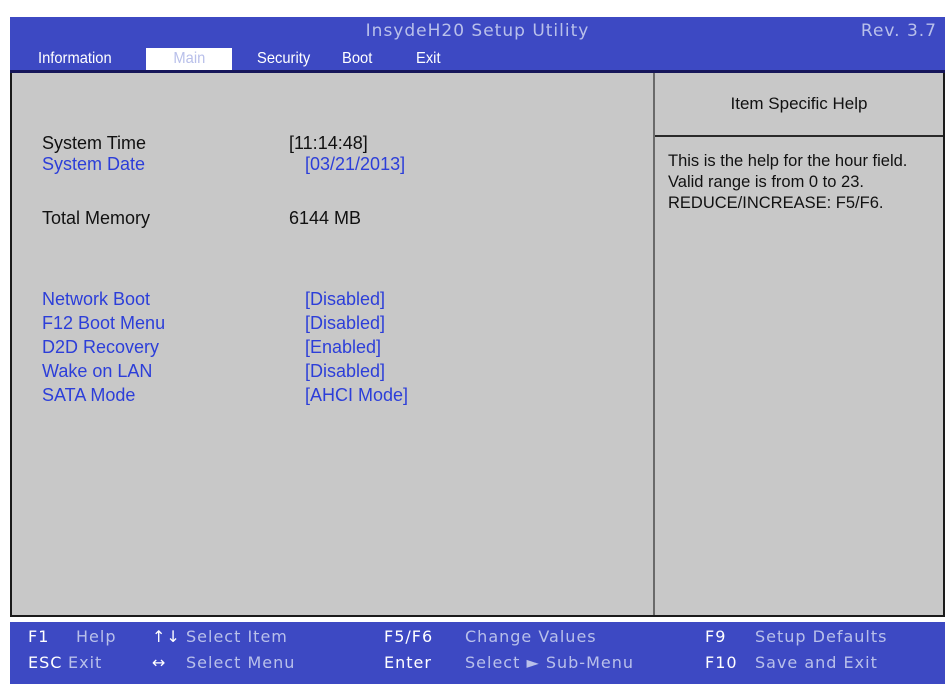 The image size is (950, 684). I want to click on setting-label: Network Boot, so click(96, 299).